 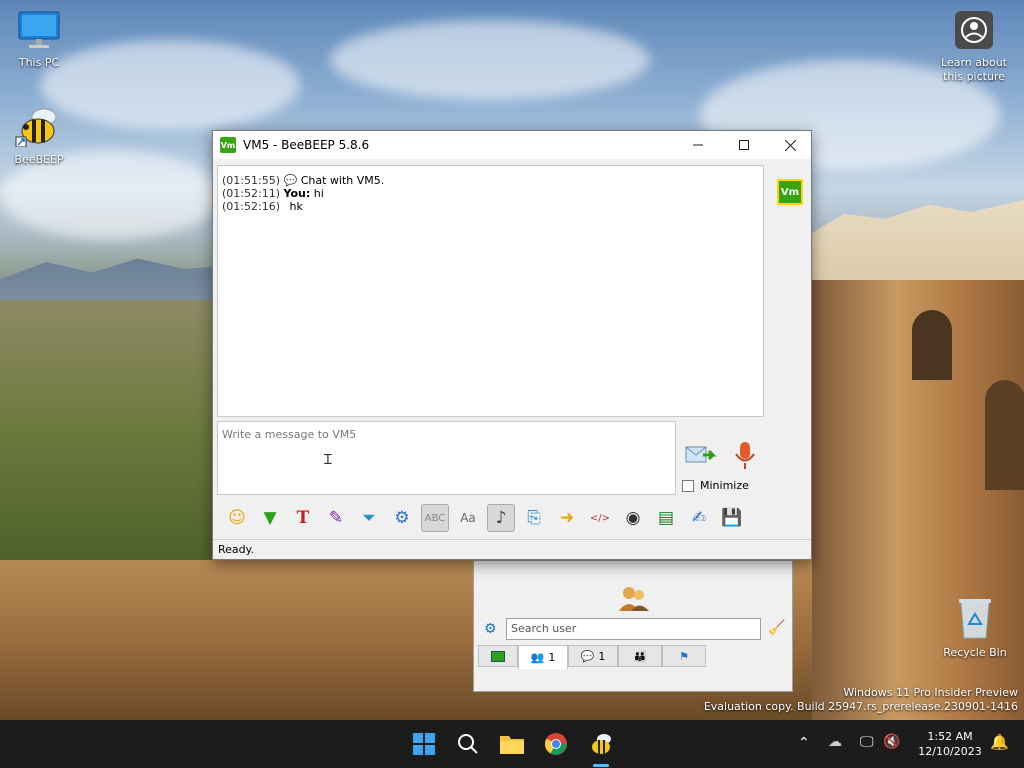 I want to click on desktop-icon-recycle-bin: Recycle Bin, so click(x=975, y=628).